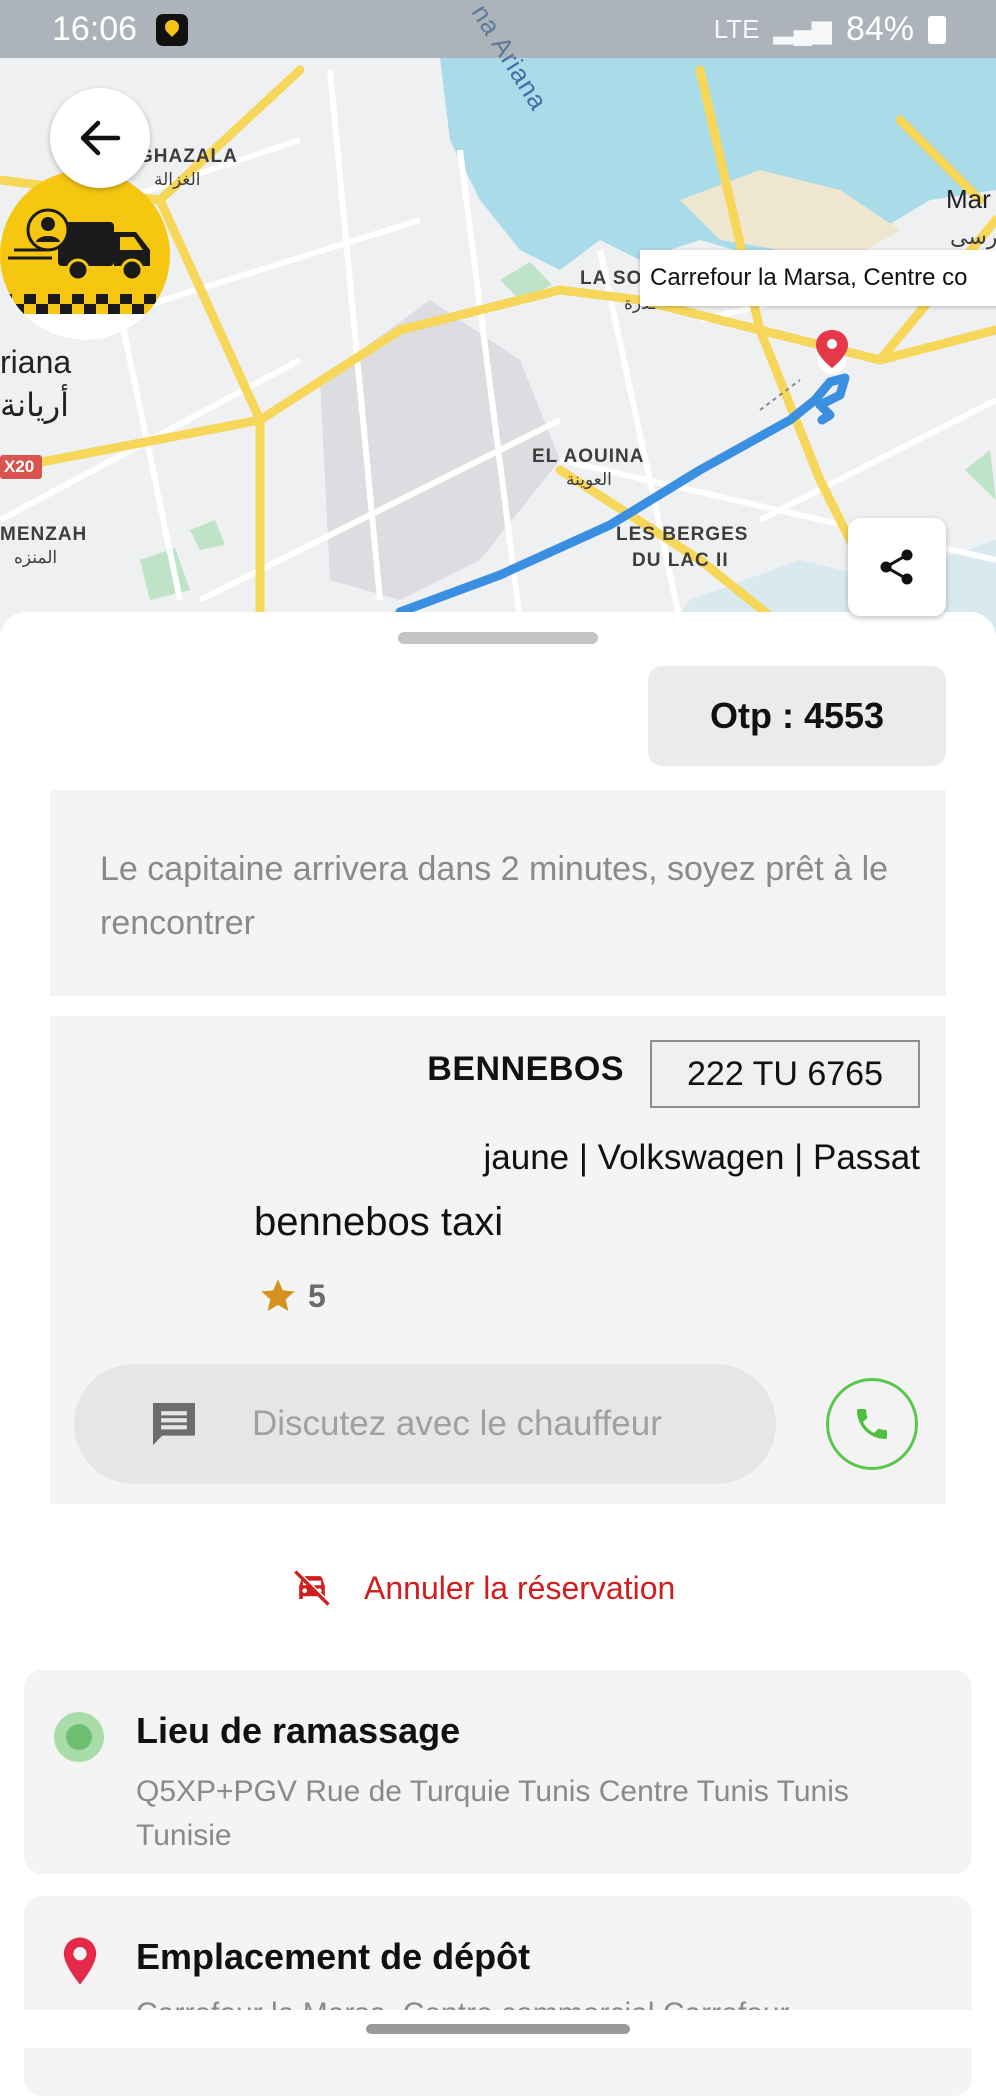  What do you see at coordinates (379, 1222) in the screenshot?
I see `company-name: bennebos taxi` at bounding box center [379, 1222].